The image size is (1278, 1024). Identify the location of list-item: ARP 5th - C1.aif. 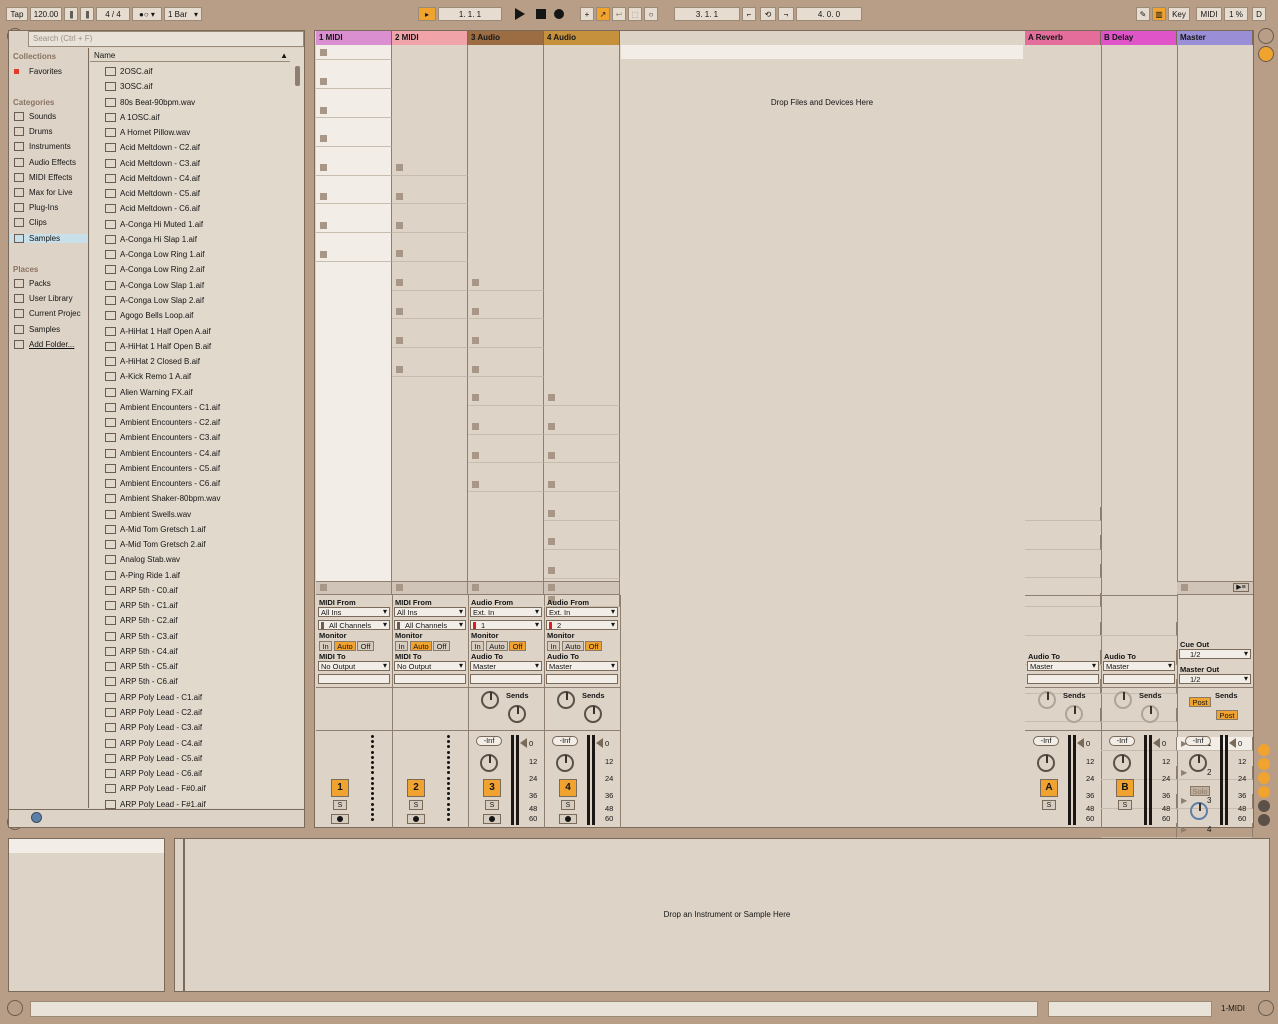
(141, 605).